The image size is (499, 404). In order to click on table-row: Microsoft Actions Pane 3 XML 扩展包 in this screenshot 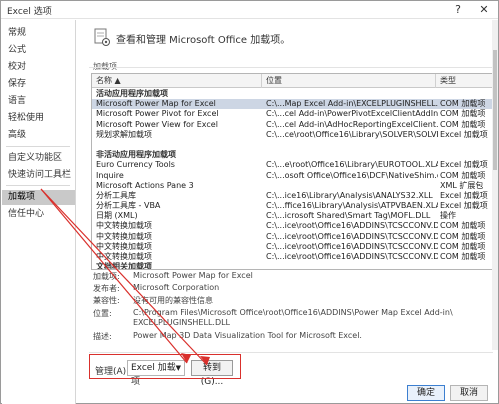, I will do `click(292, 186)`.